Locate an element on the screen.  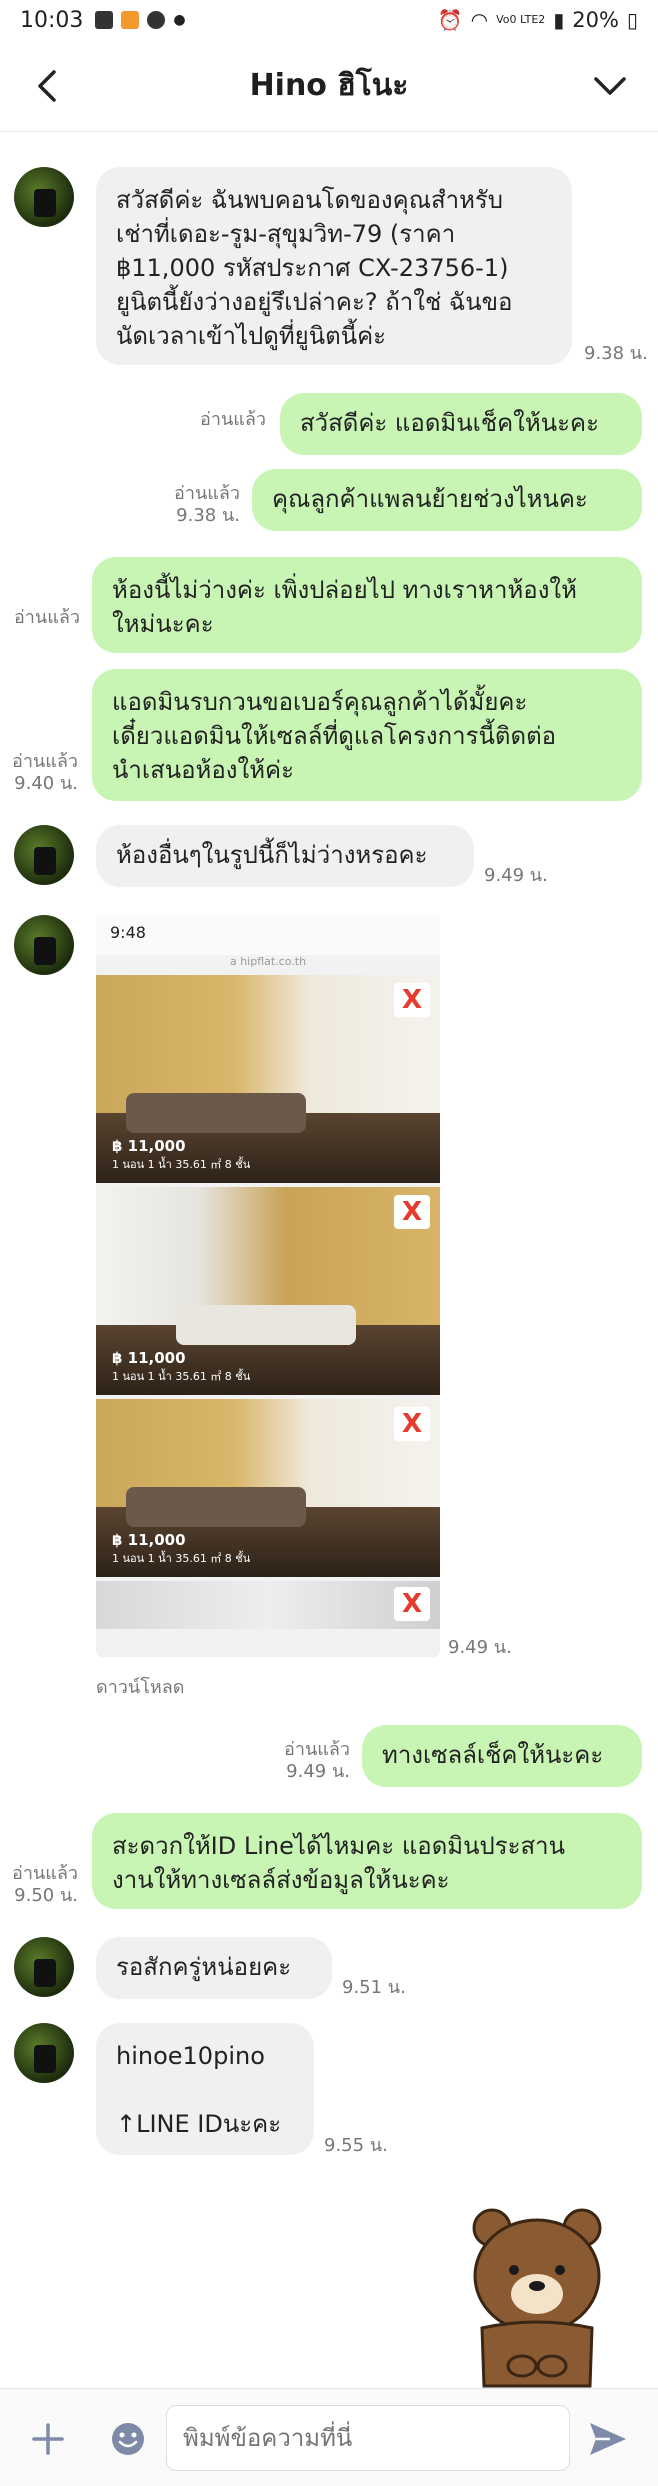
screenshot-statusbar: 9:48 is located at coordinates (268, 935).